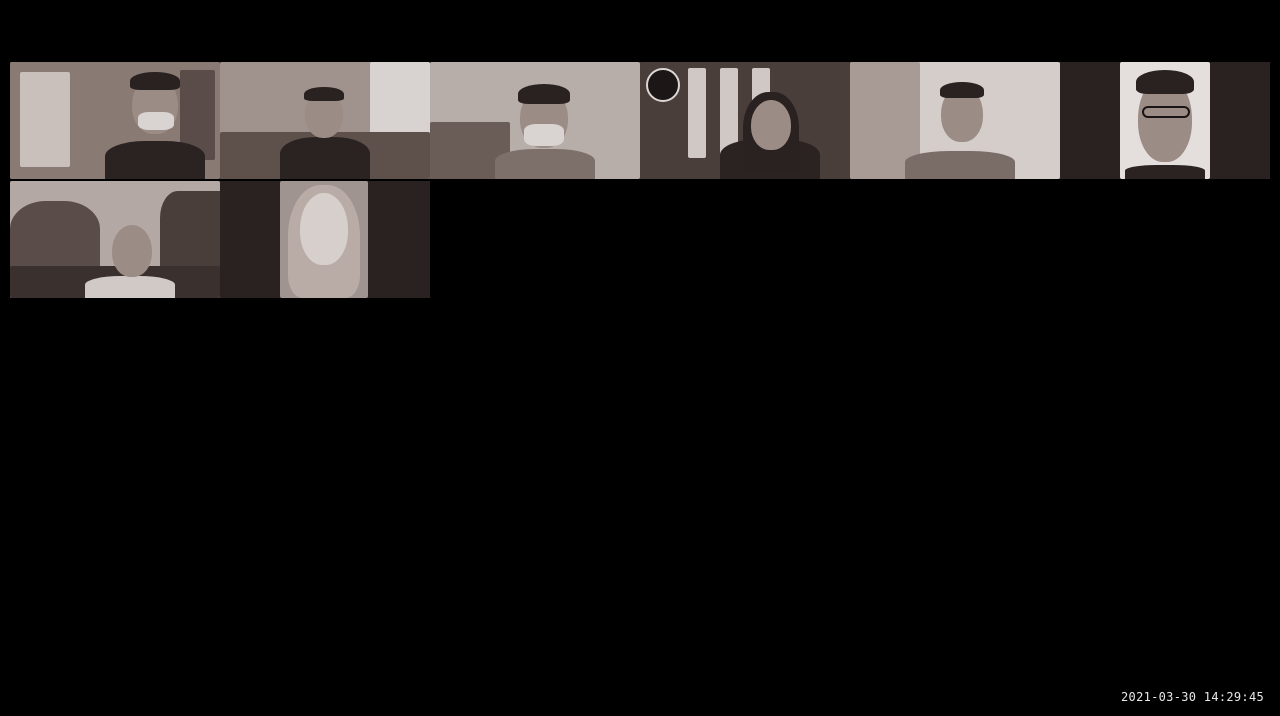 This screenshot has height=716, width=1280. Describe the element at coordinates (1166, 112) in the screenshot. I see `glasses-icon` at that location.